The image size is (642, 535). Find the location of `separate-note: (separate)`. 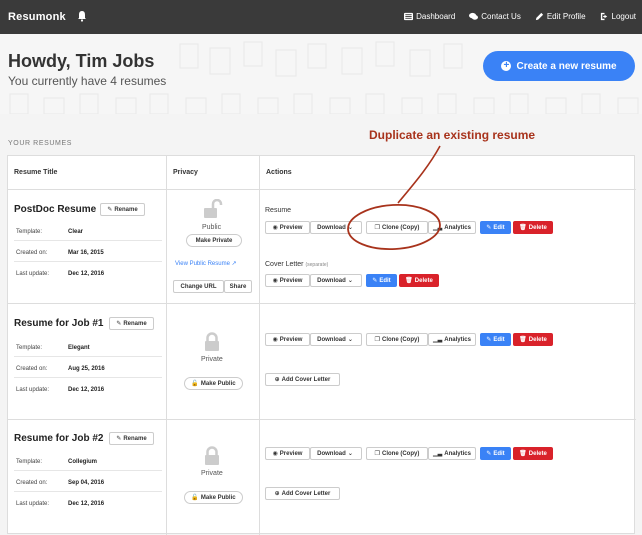

separate-note: (separate) is located at coordinates (317, 265).